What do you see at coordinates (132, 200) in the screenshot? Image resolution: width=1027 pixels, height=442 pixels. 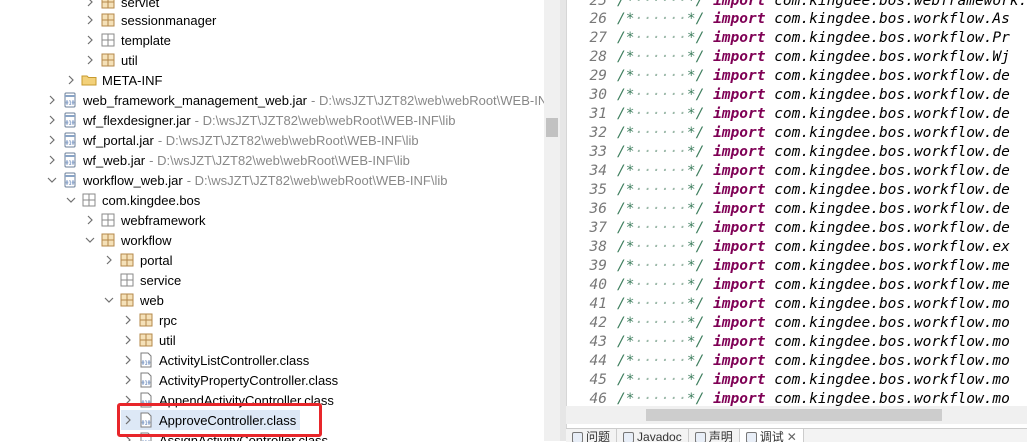 I see `tree-item: com.kingdee.bos` at bounding box center [132, 200].